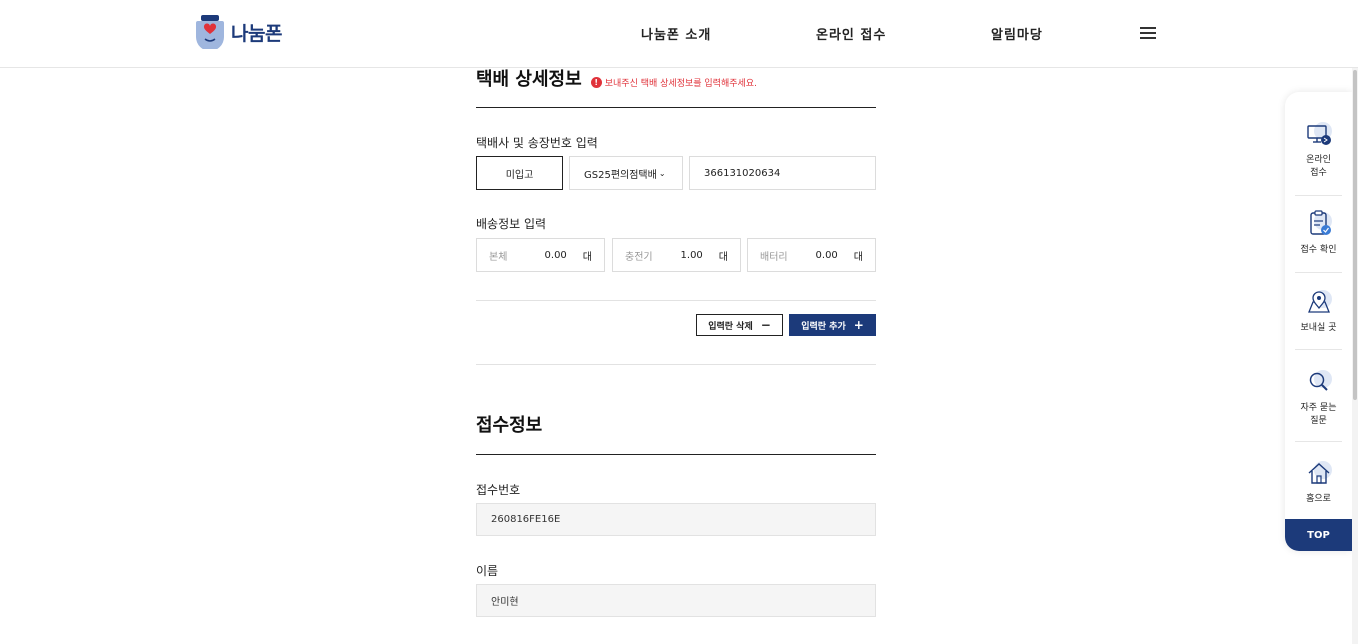 This screenshot has height=644, width=1358. I want to click on scroll-top-button: TOP, so click(1318, 535).